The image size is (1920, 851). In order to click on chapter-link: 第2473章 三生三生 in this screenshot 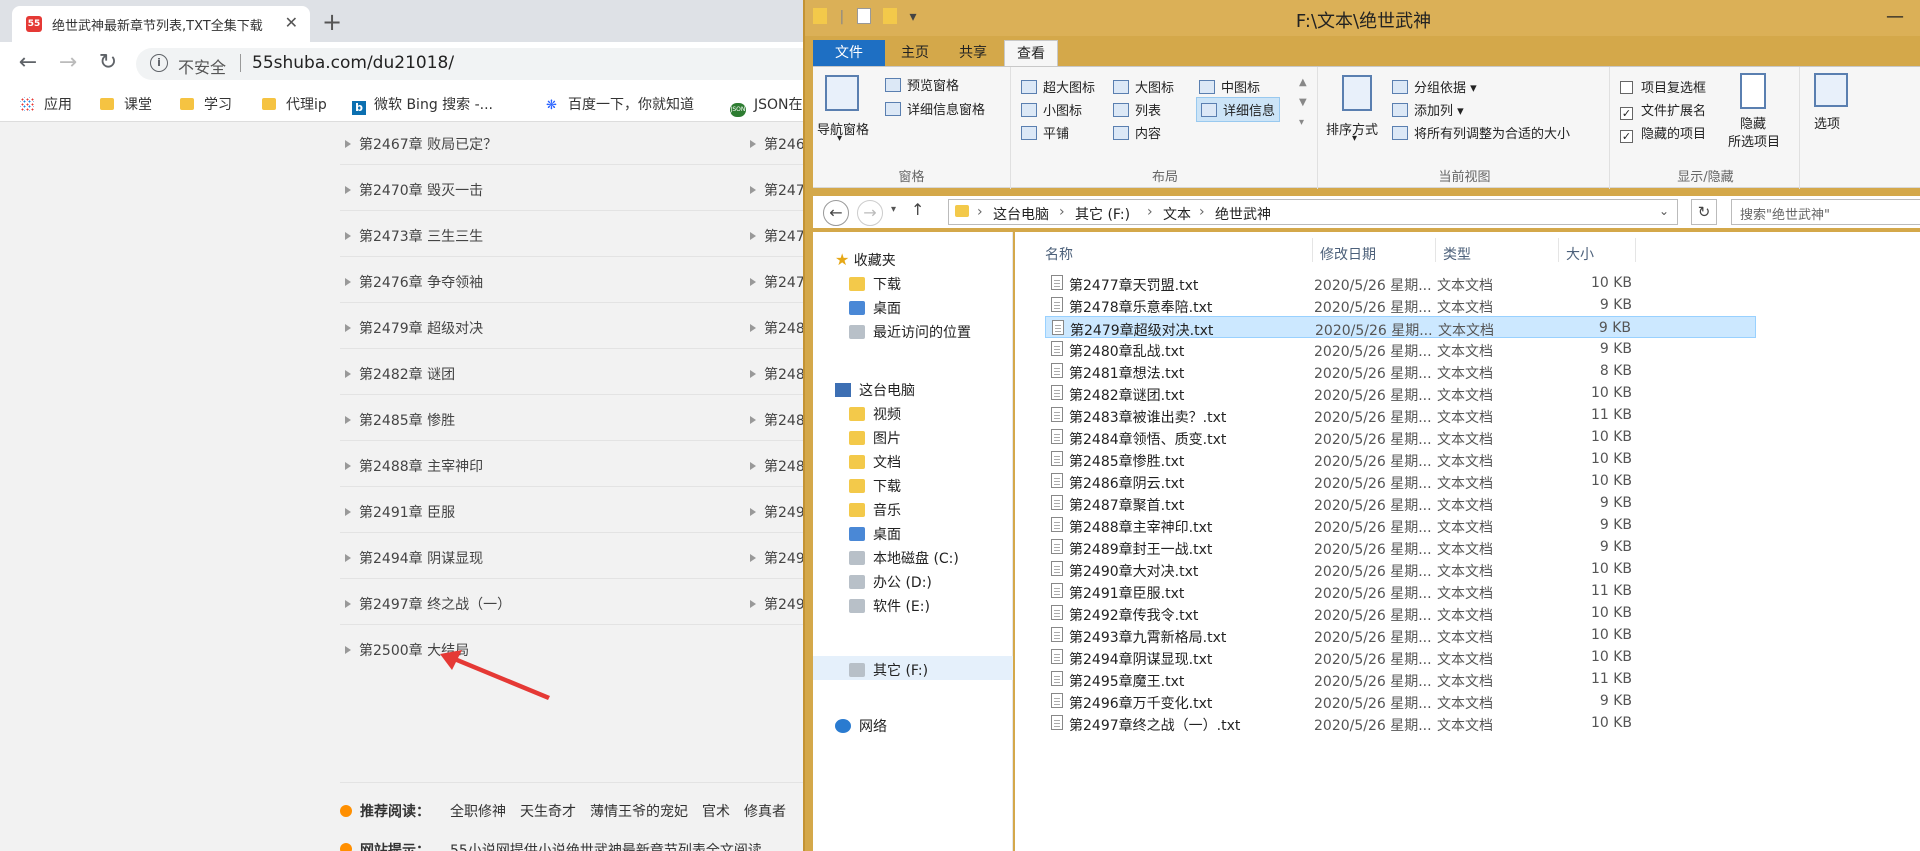, I will do `click(414, 236)`.